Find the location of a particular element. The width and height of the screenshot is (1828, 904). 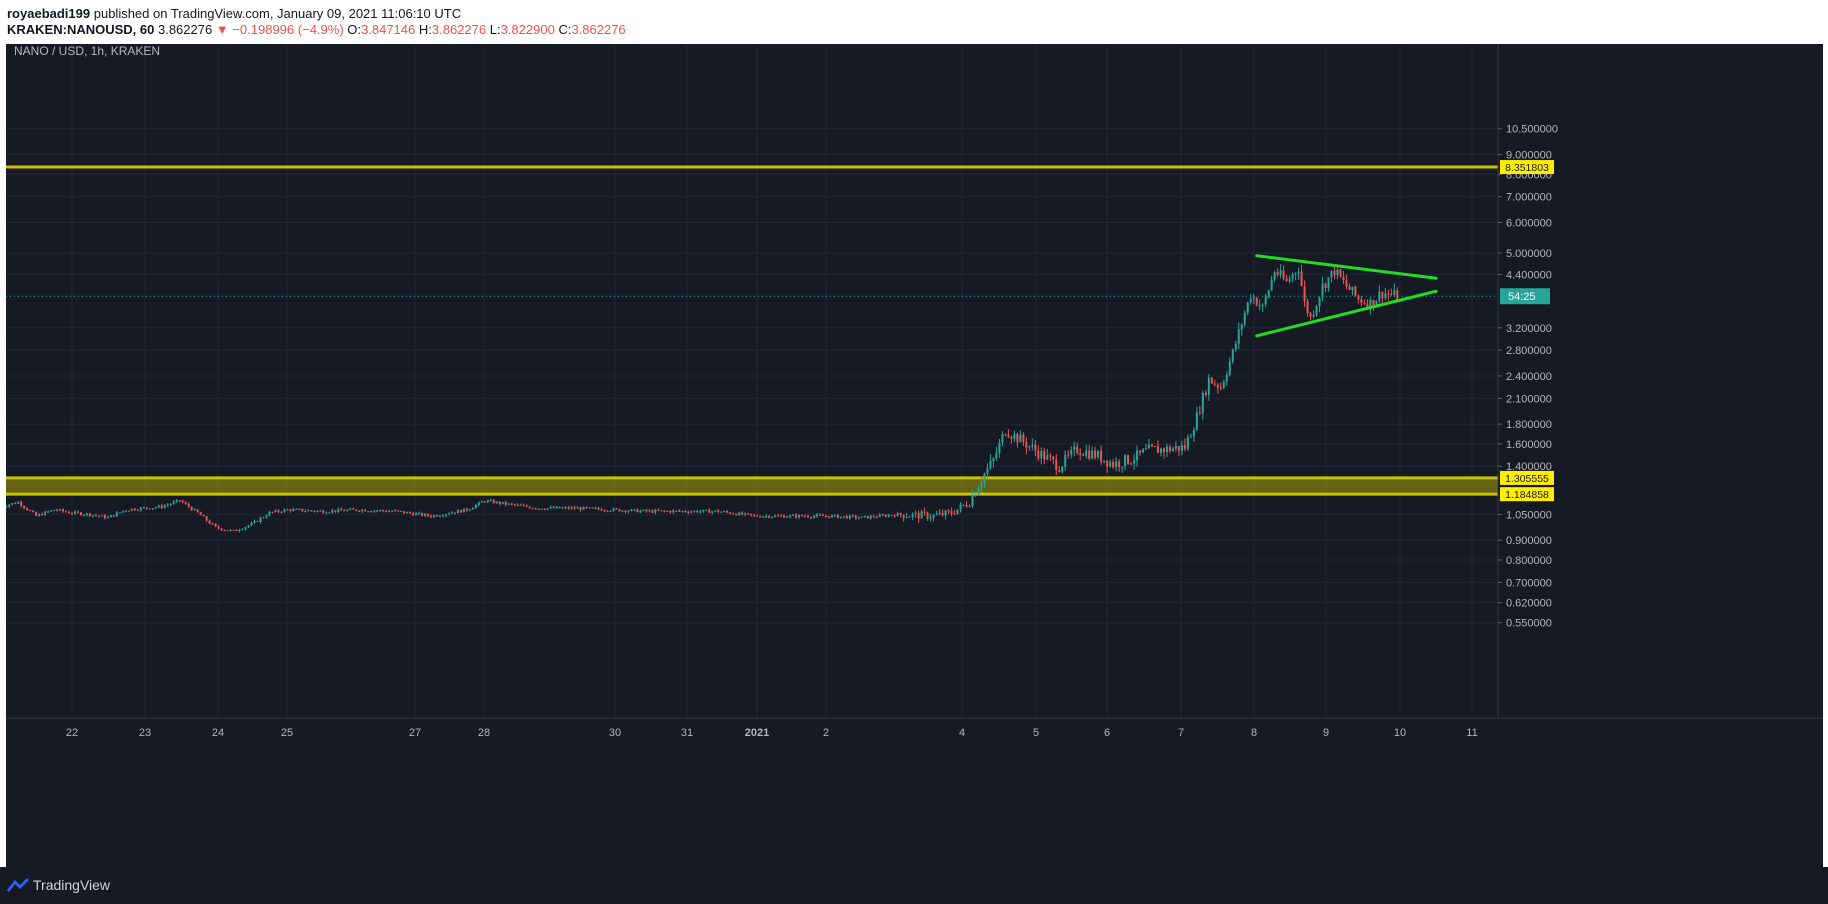

x-tick-label: 9 is located at coordinates (1326, 733).